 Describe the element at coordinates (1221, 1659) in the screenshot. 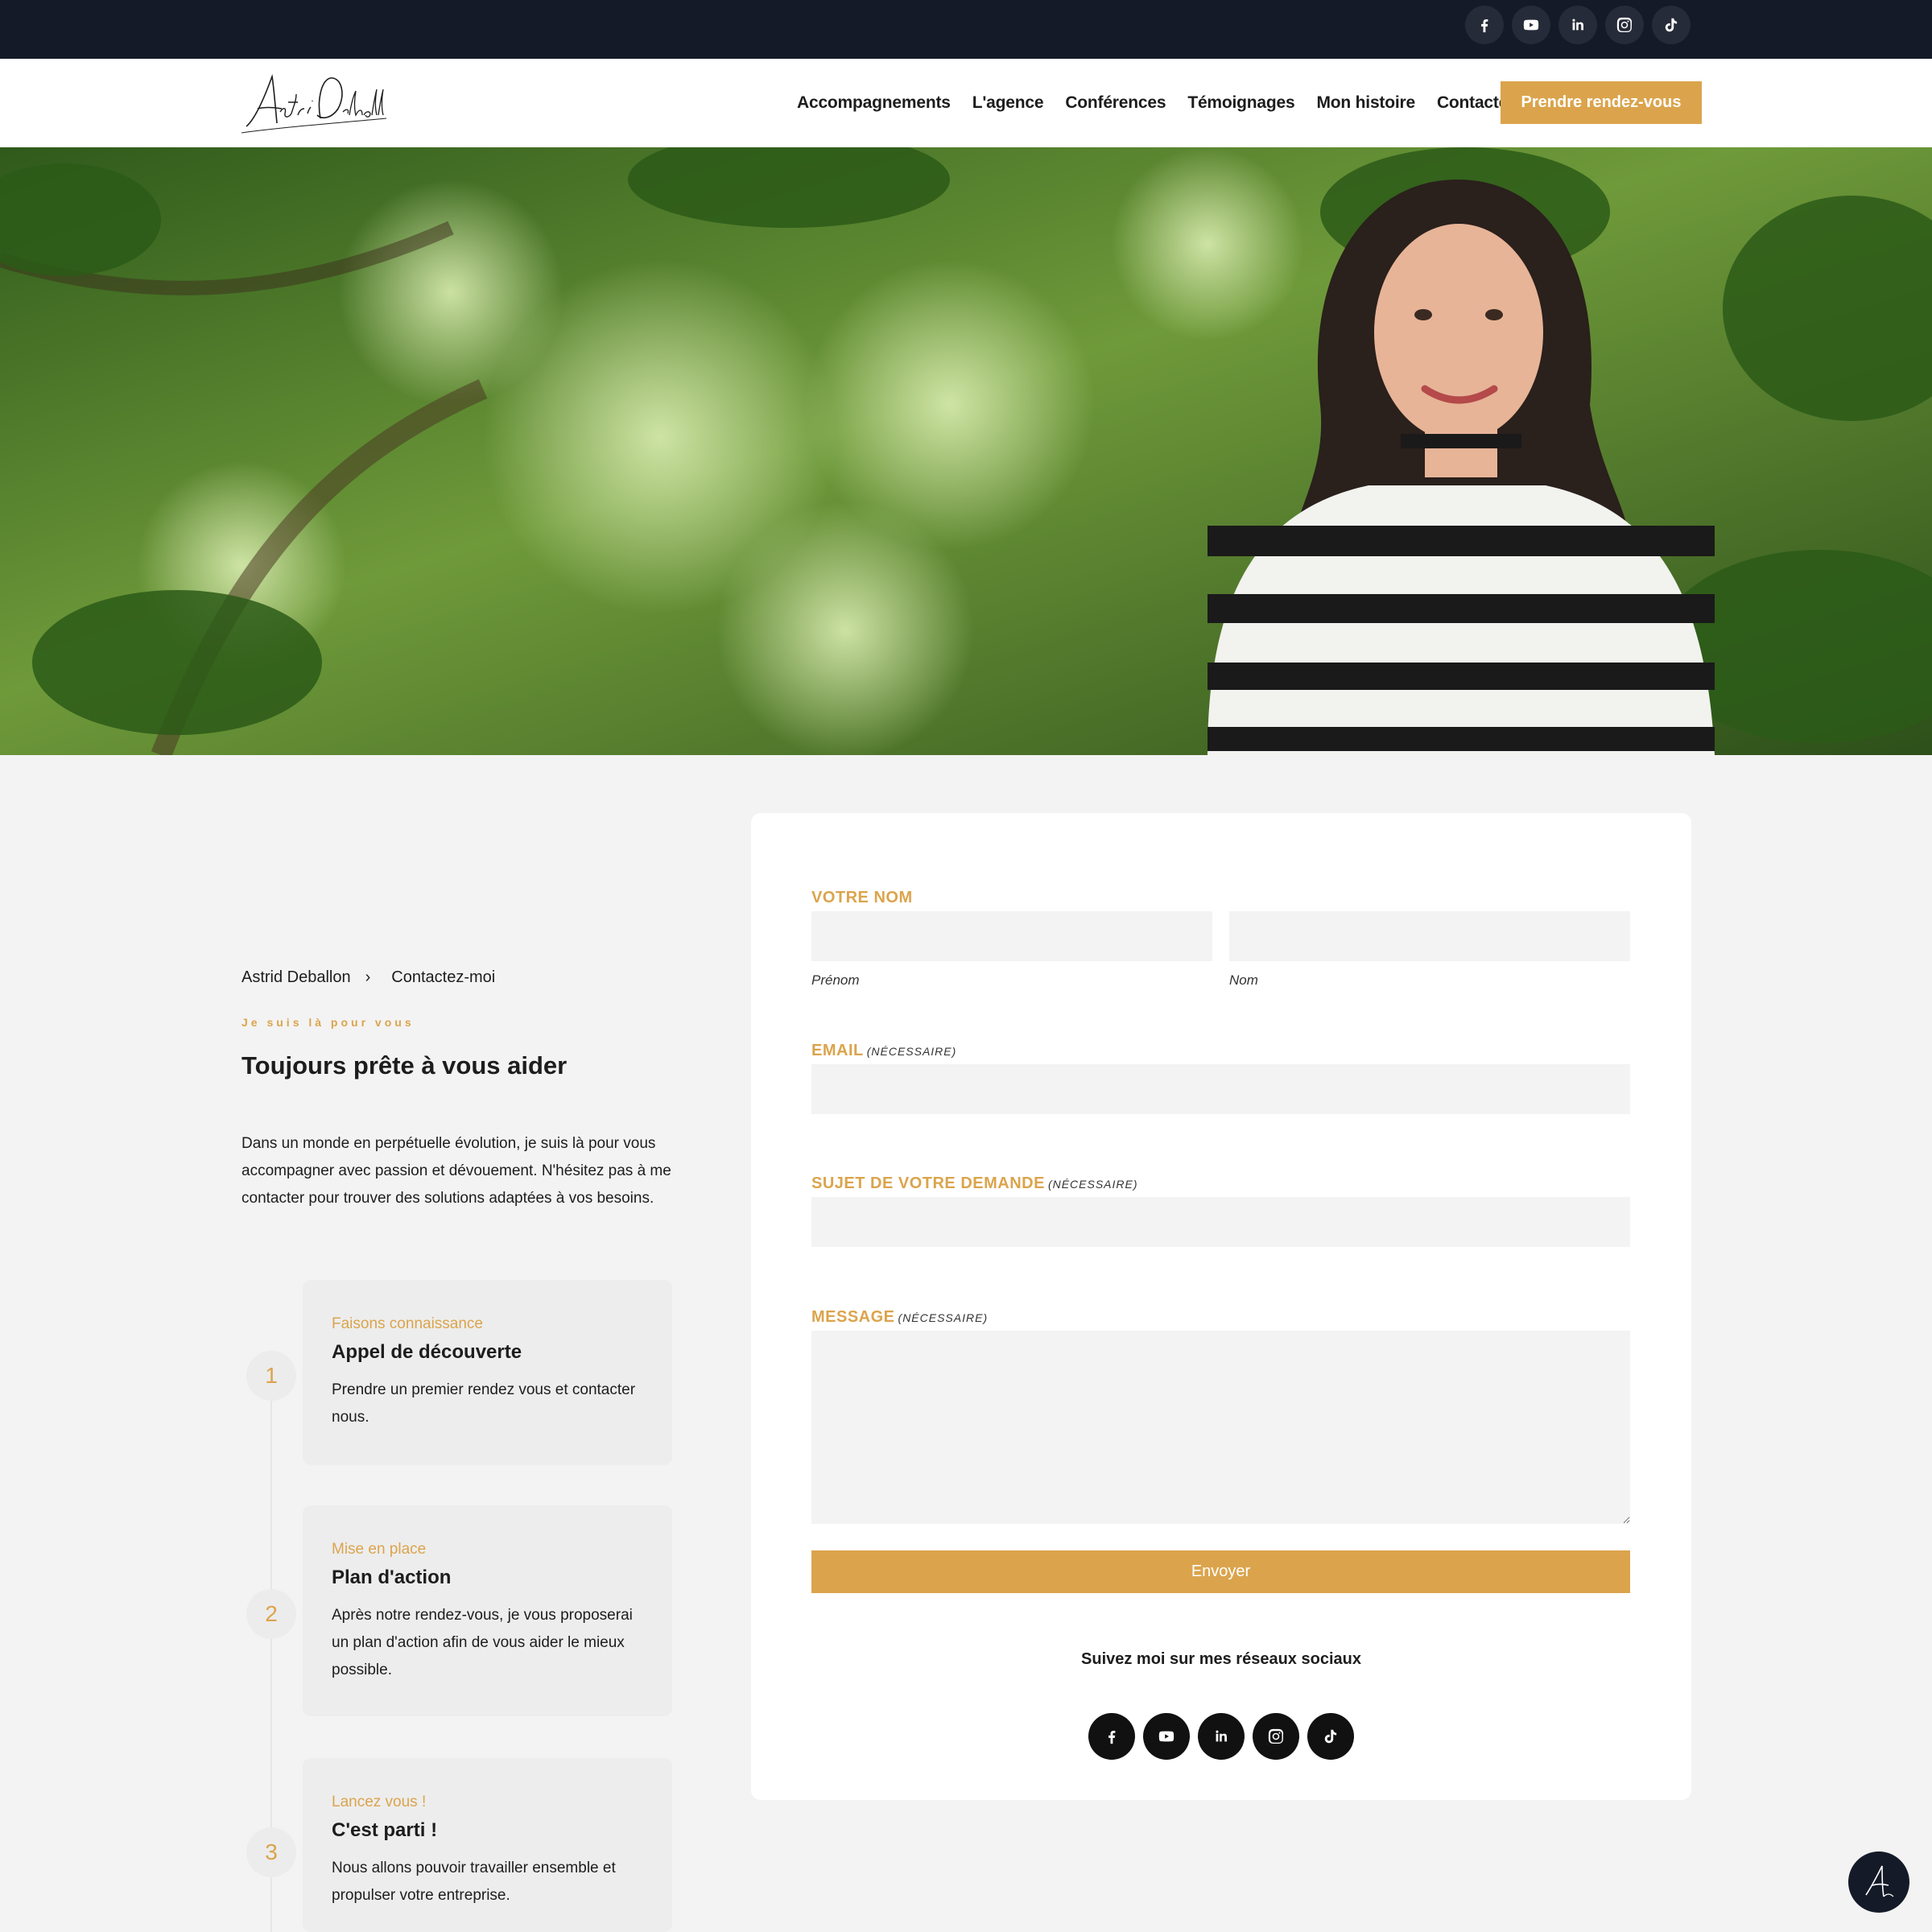

I see `follow-heading: Suivez moi sur mes réseaux sociaux` at that location.